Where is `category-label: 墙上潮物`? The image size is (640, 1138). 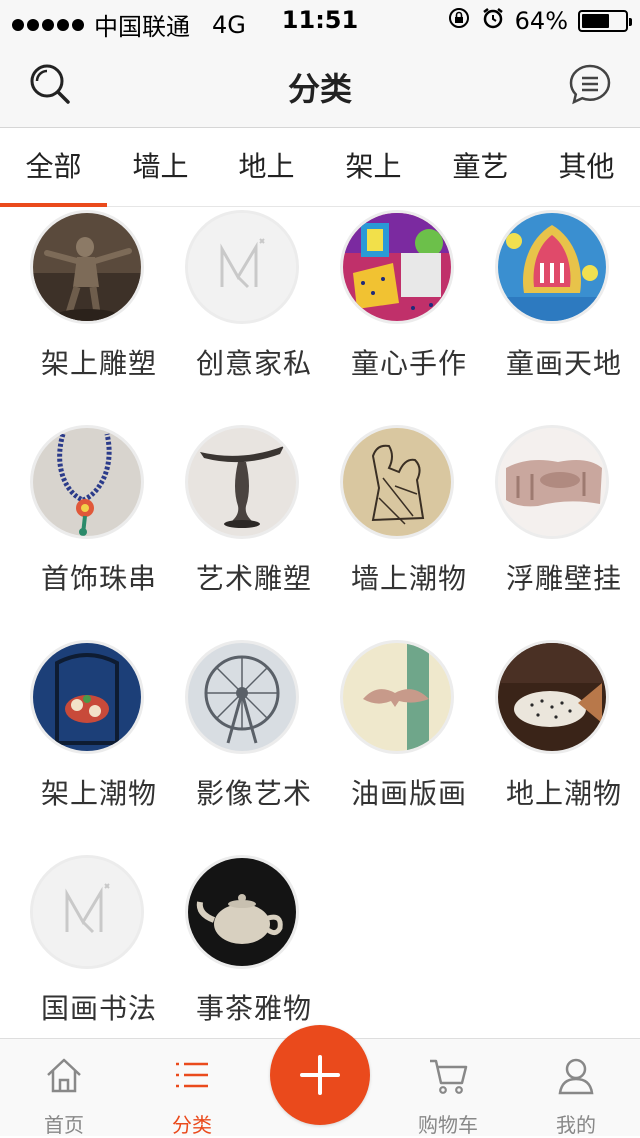 category-label: 墙上潮物 is located at coordinates (409, 578).